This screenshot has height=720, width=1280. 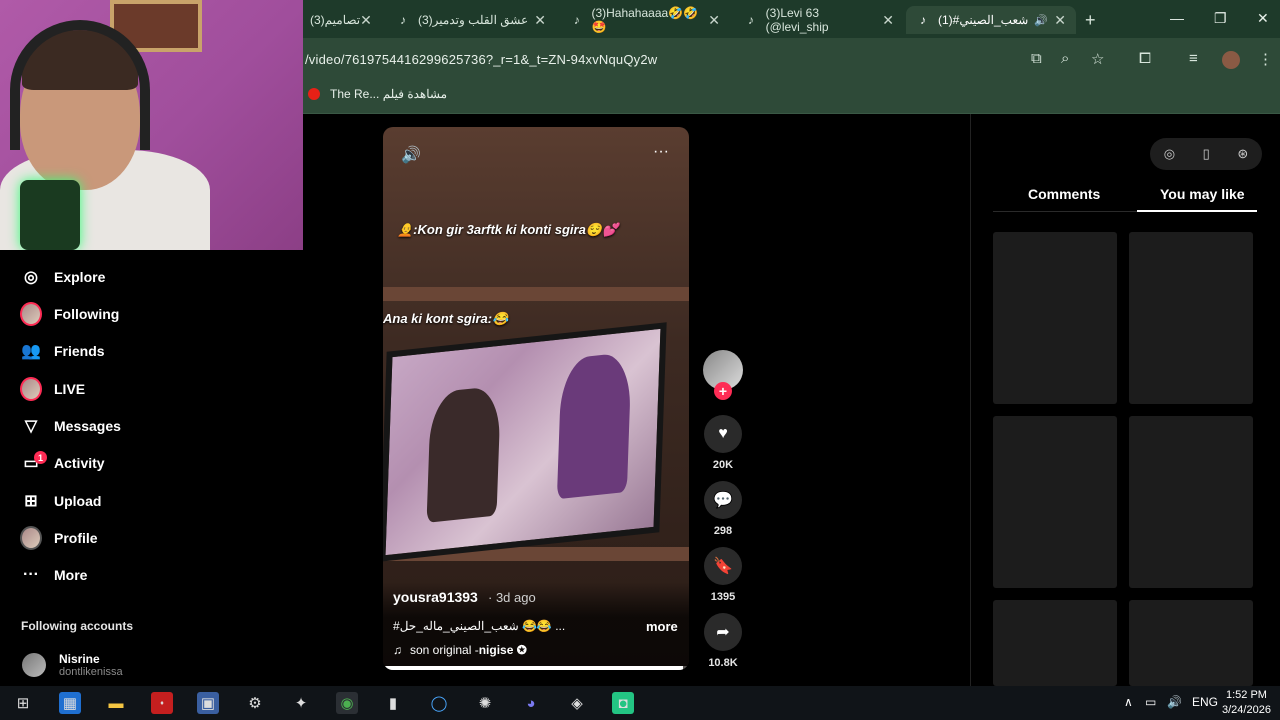 I want to click on install-app-icon: ⧉, so click(x=1036, y=58).